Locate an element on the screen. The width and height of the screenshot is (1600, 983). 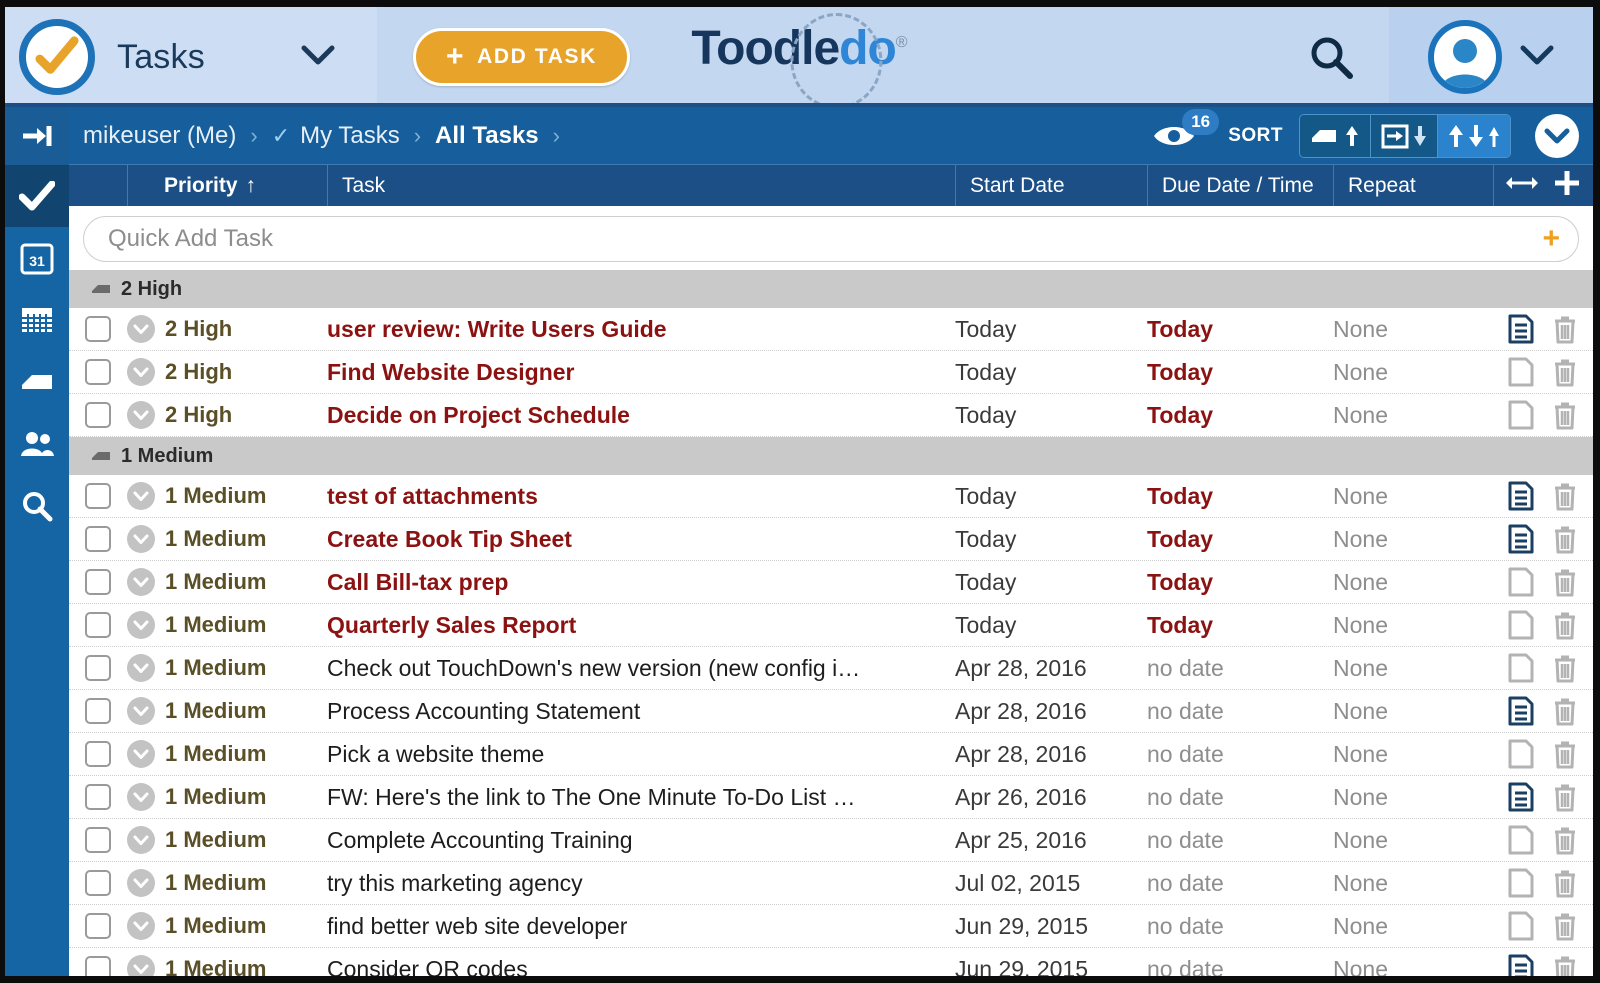
add-task-button: + ADD TASK is located at coordinates (521, 57).